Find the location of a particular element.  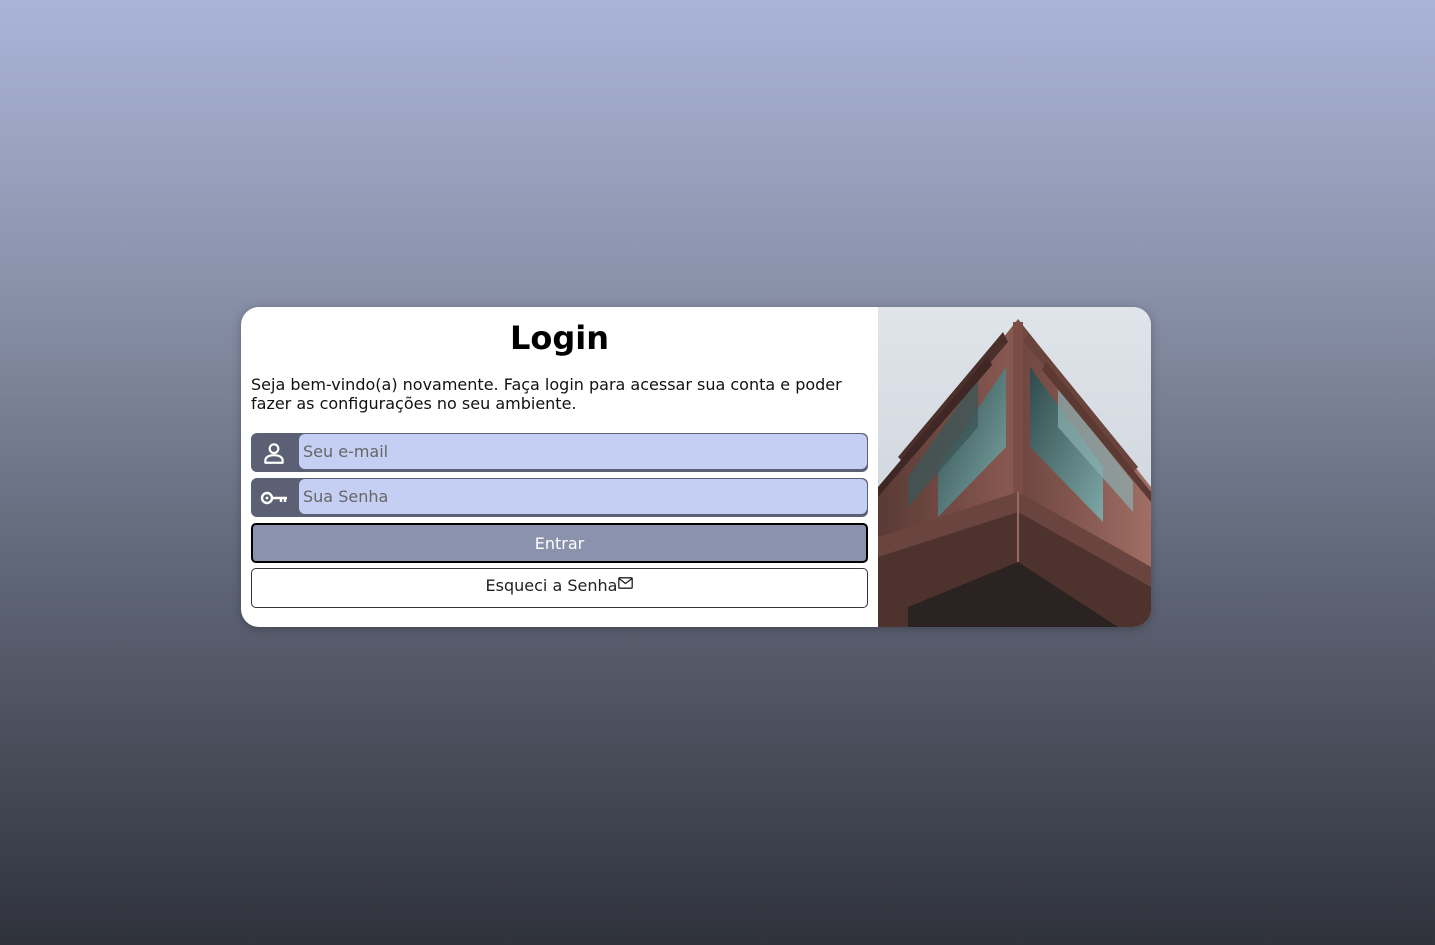

login-button: Entrar is located at coordinates (559, 543).